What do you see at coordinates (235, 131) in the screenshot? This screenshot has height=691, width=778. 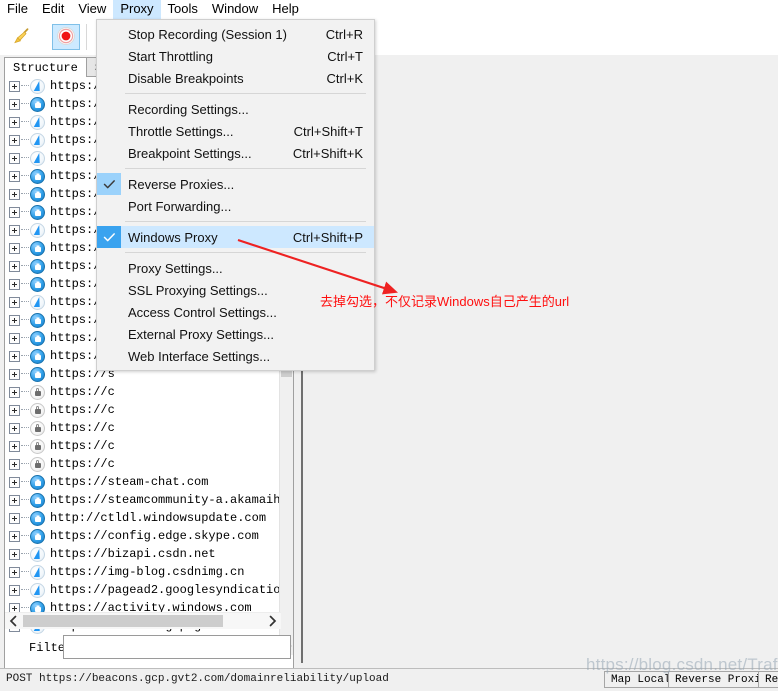 I see `menu-item-throttle-settings: Throttle Settings... Ctrl+Shift+T` at bounding box center [235, 131].